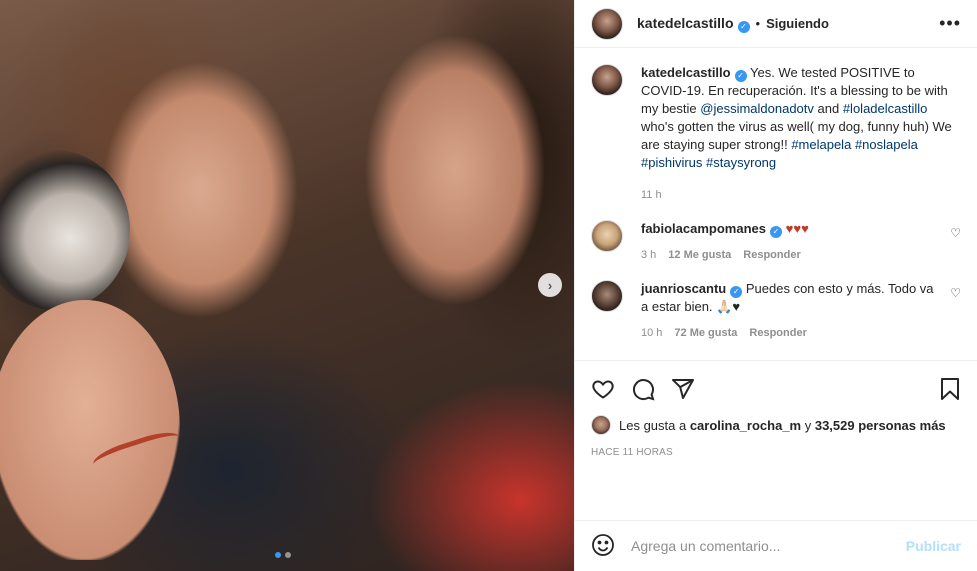  I want to click on comment-time: 10 h, so click(651, 333).